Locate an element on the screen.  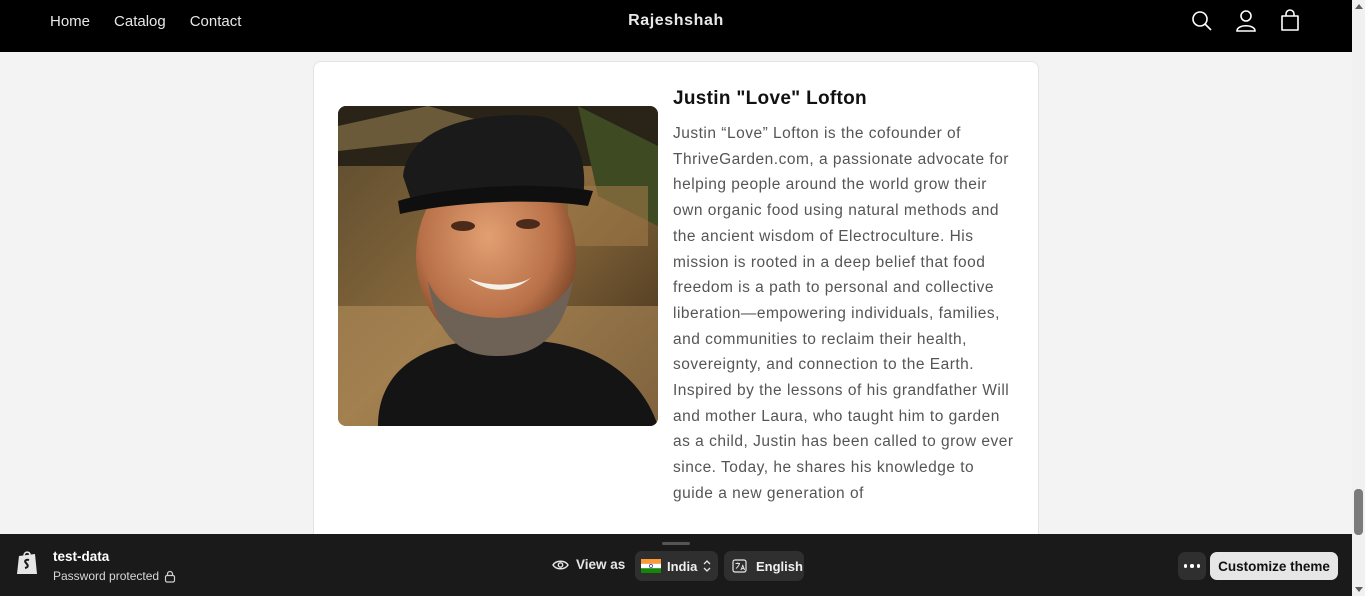
country-selector: India is located at coordinates (676, 566).